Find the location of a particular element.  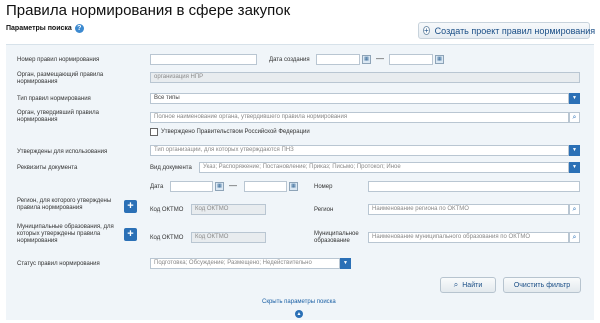

add-municipal-button: + is located at coordinates (130, 234).